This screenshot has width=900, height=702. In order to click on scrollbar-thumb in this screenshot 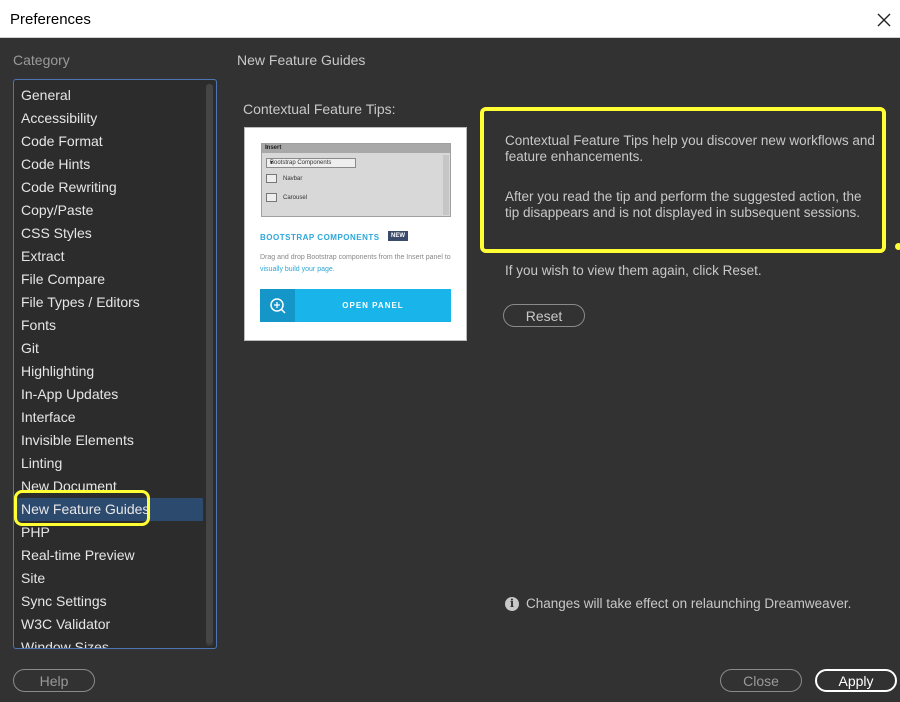, I will do `click(209, 364)`.